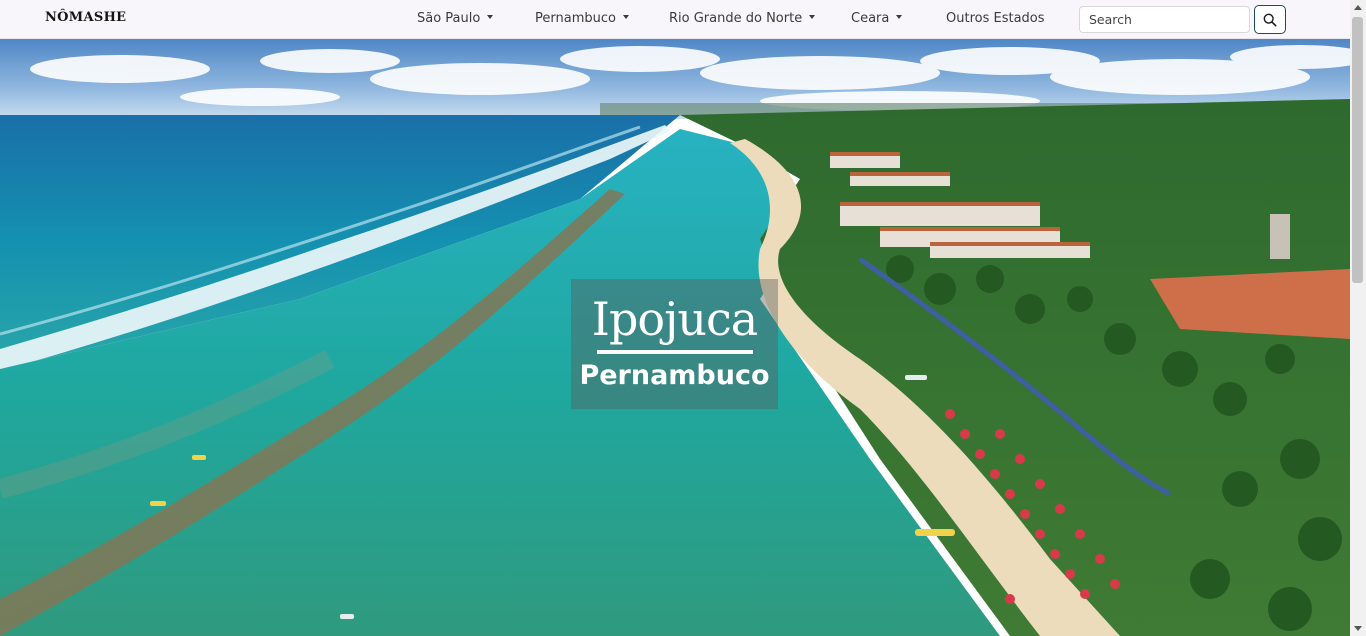 This screenshot has width=1366, height=636. What do you see at coordinates (1358, 318) in the screenshot?
I see `page-scrollbar` at bounding box center [1358, 318].